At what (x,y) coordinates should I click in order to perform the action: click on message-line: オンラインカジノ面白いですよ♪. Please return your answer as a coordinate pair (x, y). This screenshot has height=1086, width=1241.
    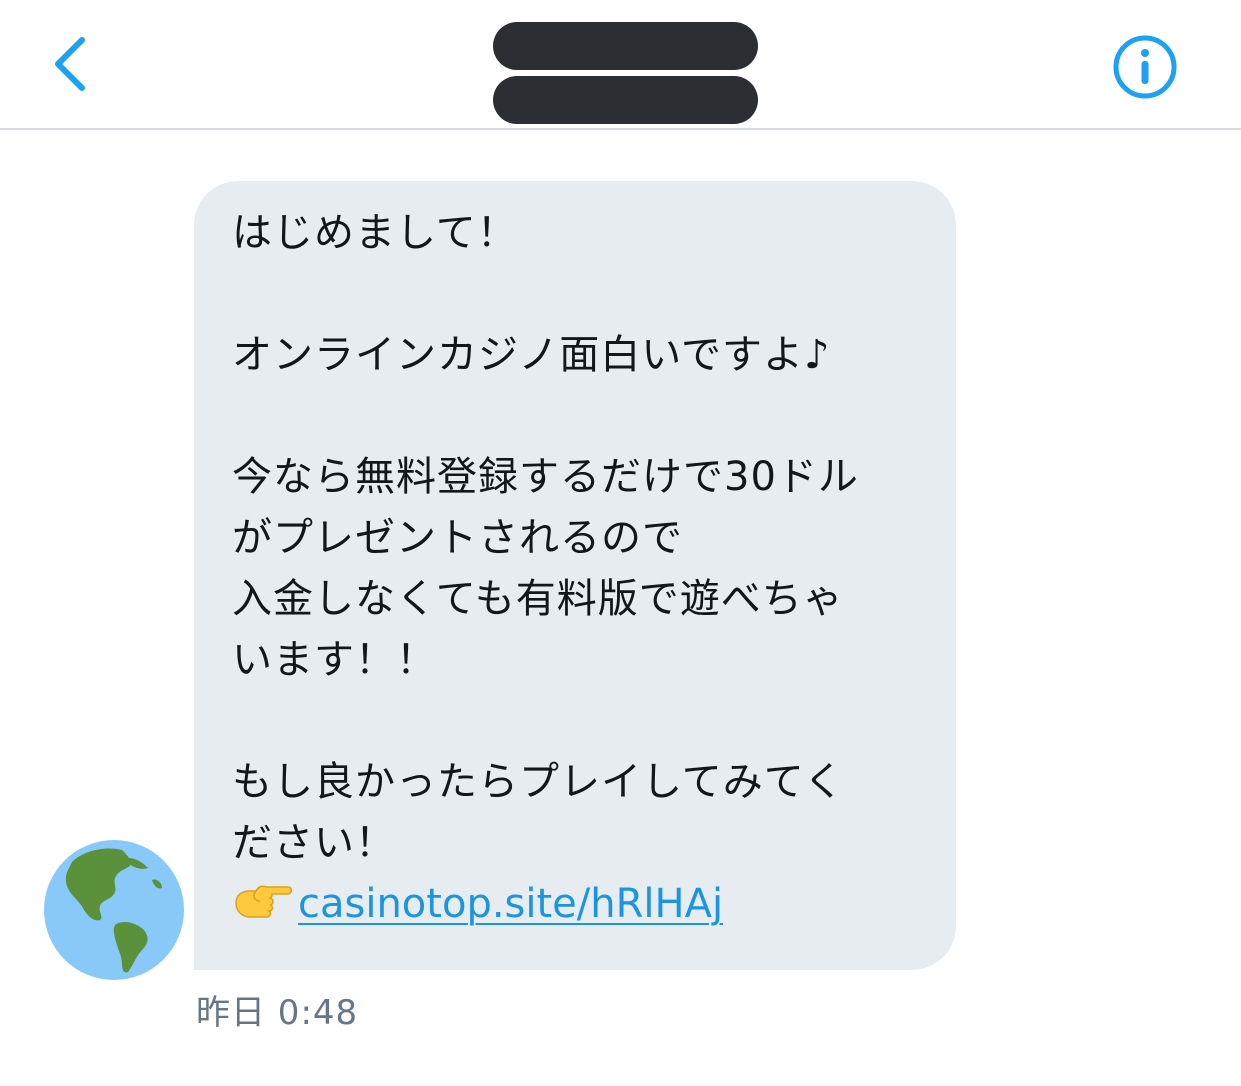
    Looking at the image, I should click on (531, 355).